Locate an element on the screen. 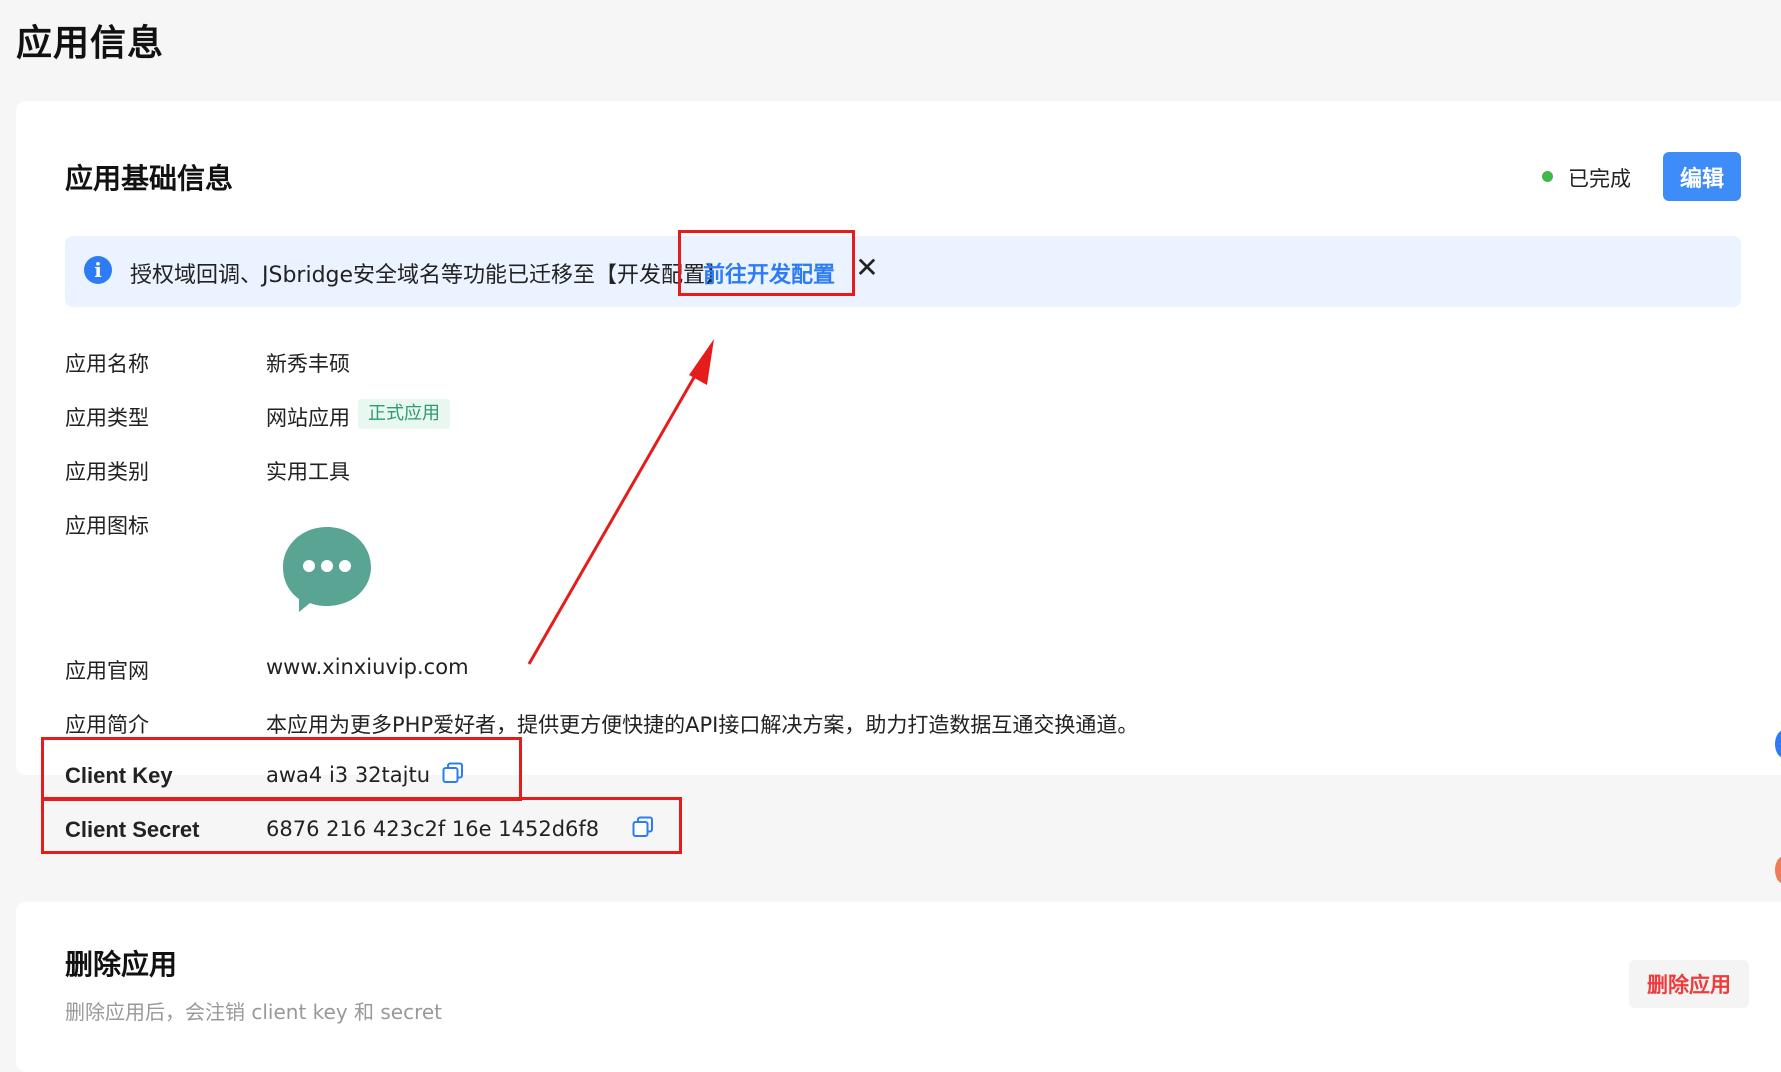 This screenshot has width=1781, height=1072. status-dot-icon is located at coordinates (1547, 176).